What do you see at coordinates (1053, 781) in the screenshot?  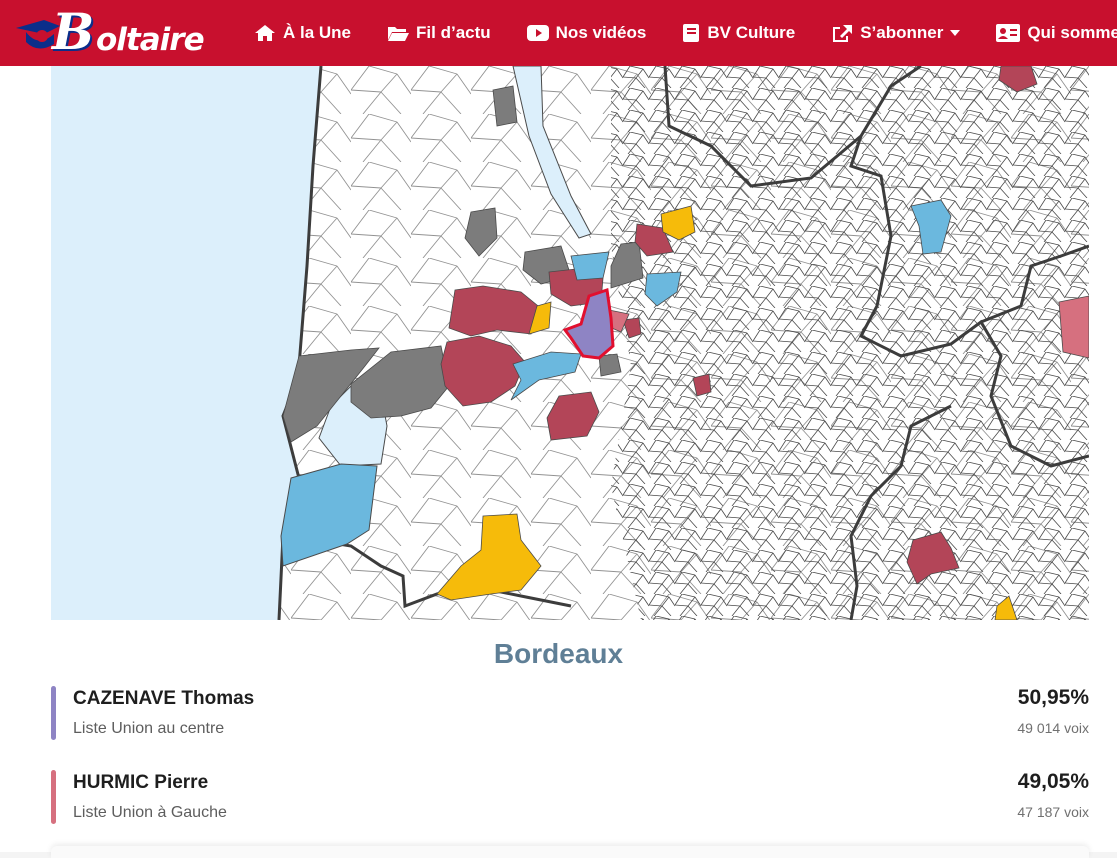 I see `candidate-percentage: 49,05%` at bounding box center [1053, 781].